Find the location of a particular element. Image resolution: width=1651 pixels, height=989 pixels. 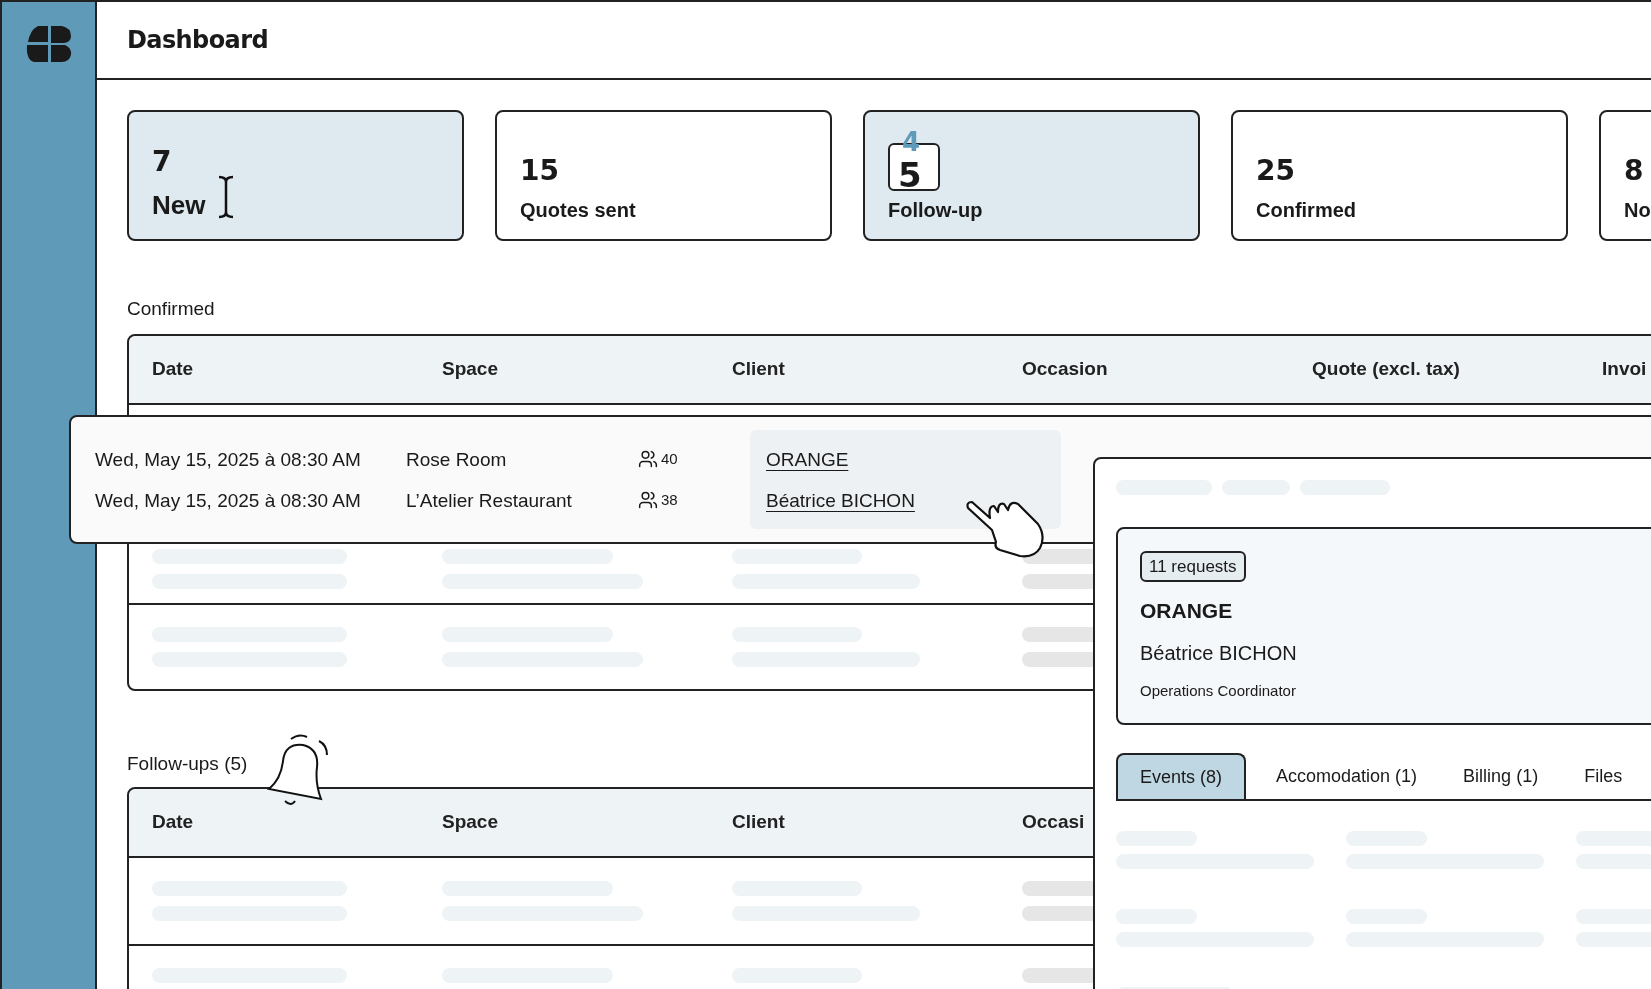

tab: Accomodation (1) is located at coordinates (1347, 776).